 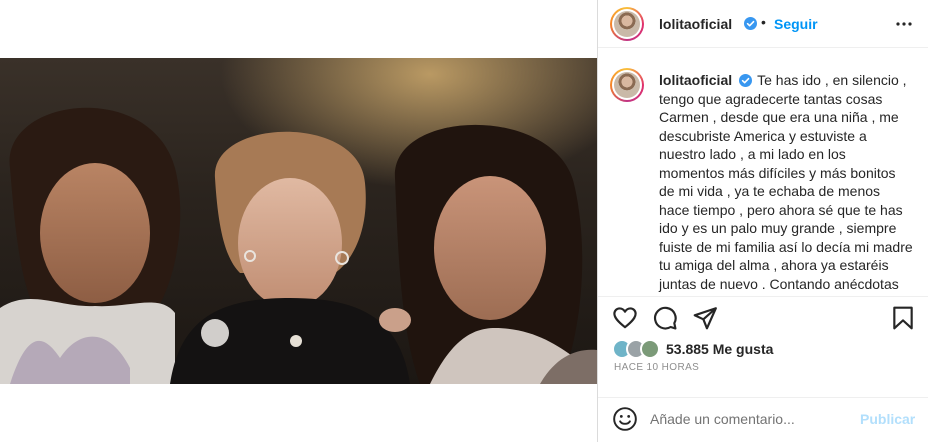 I want to click on likes-row: 53.885 Me gusta, so click(x=762, y=349).